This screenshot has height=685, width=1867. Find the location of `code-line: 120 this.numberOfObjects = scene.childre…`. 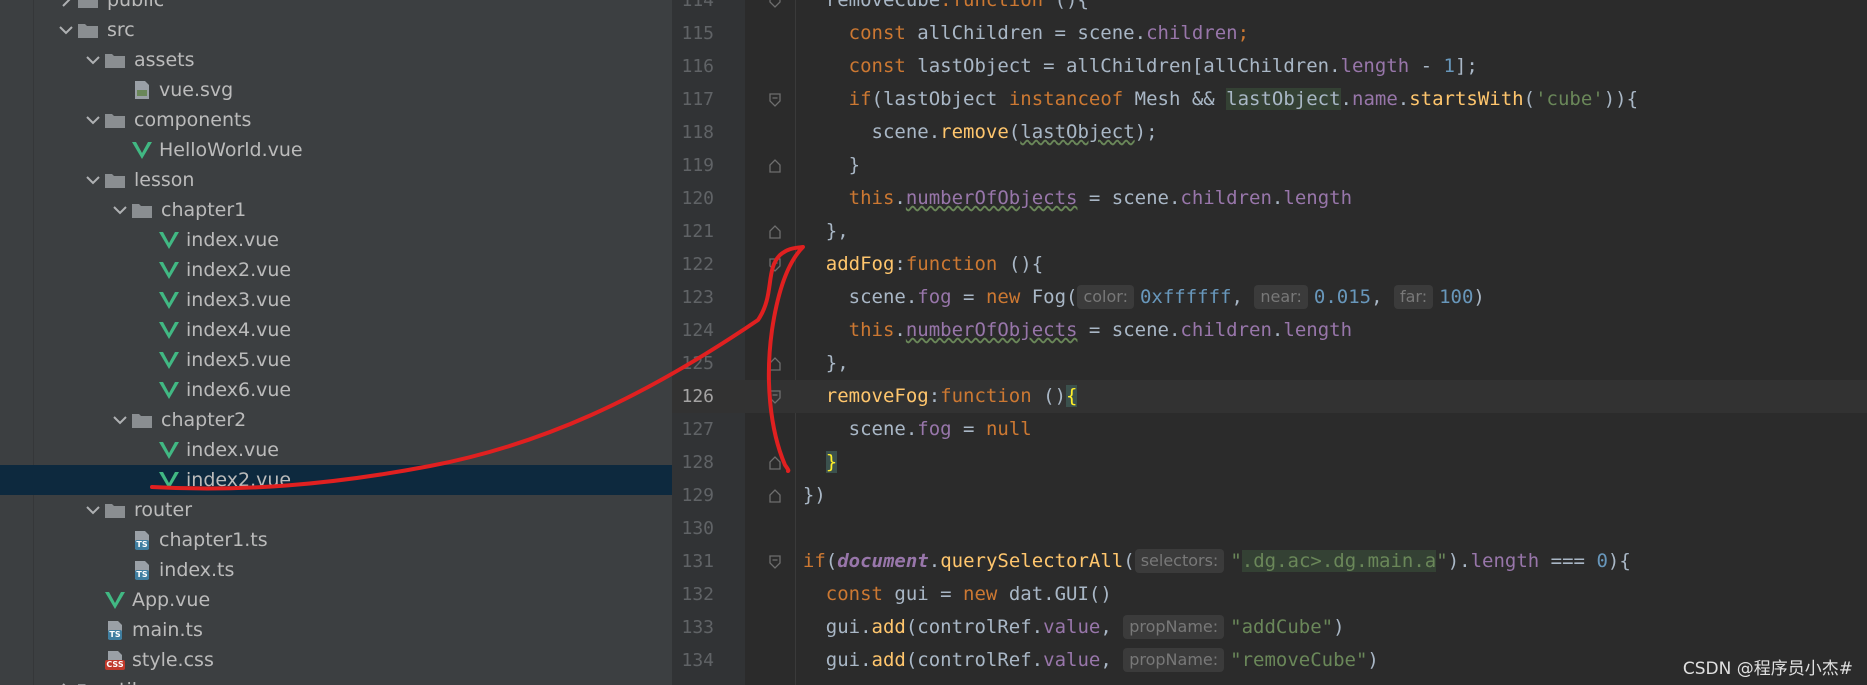

code-line: 120 this.numberOfObjects = scene.childre… is located at coordinates (1269, 198).